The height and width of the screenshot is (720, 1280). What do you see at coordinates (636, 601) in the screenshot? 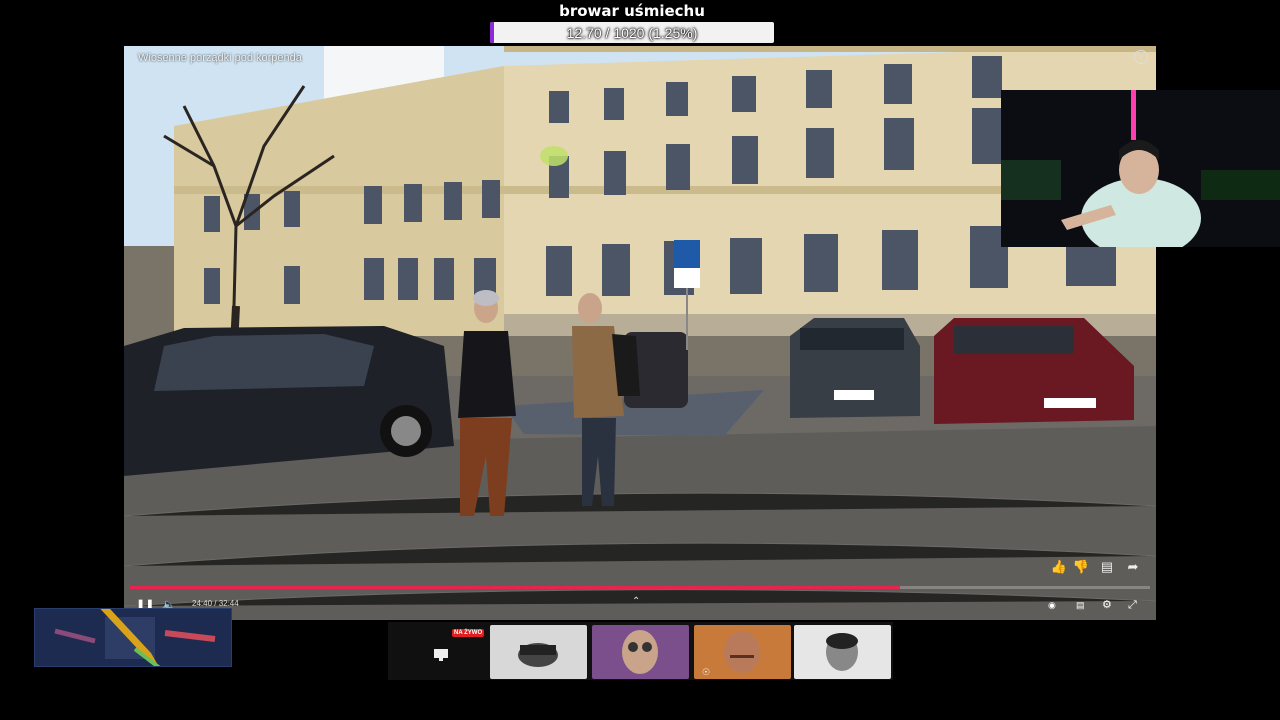
I see `chevron-up-icon: ⌃` at bounding box center [636, 601].